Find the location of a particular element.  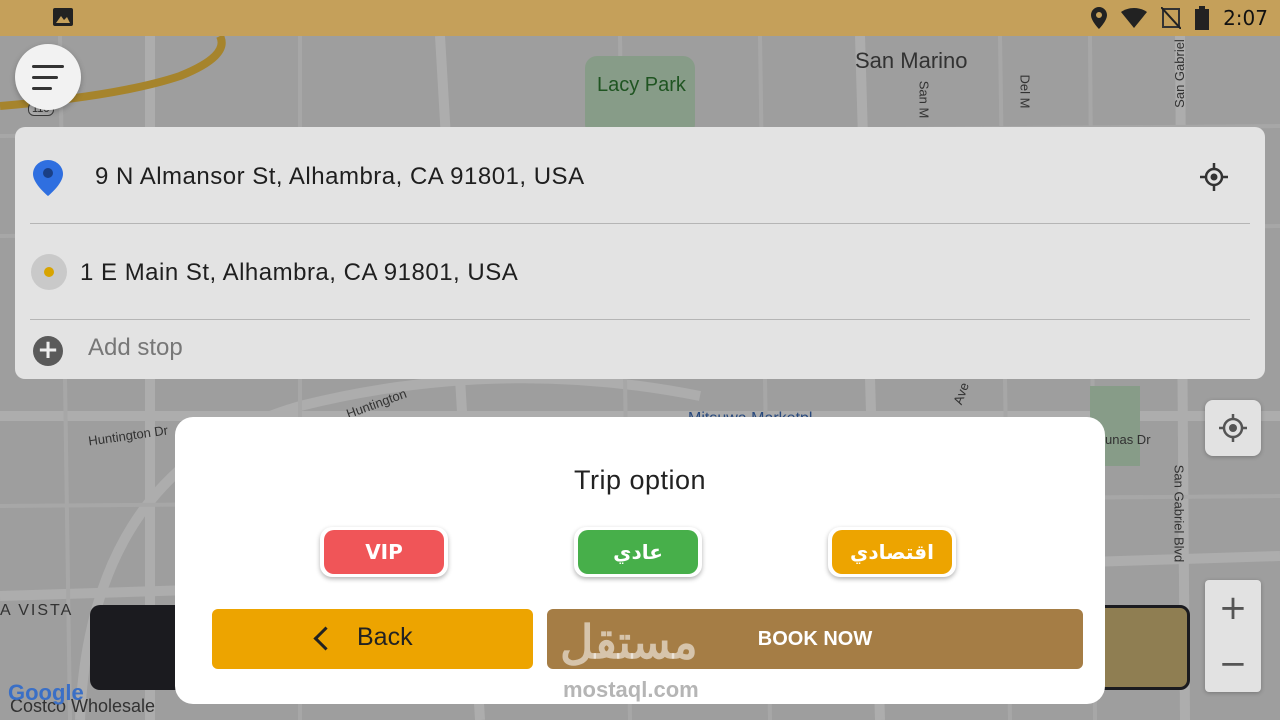

crosshair-icon is located at coordinates (1233, 428).